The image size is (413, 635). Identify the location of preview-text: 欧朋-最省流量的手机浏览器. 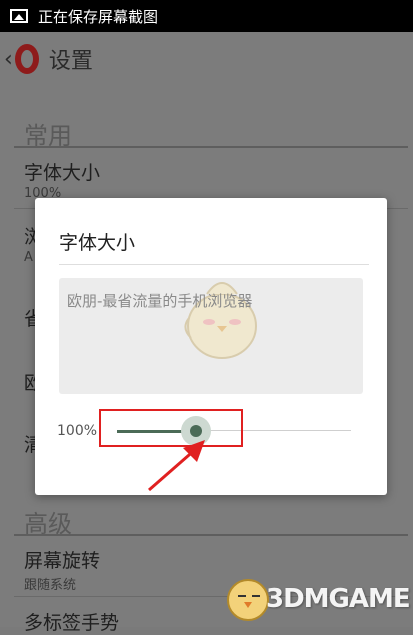
(160, 301).